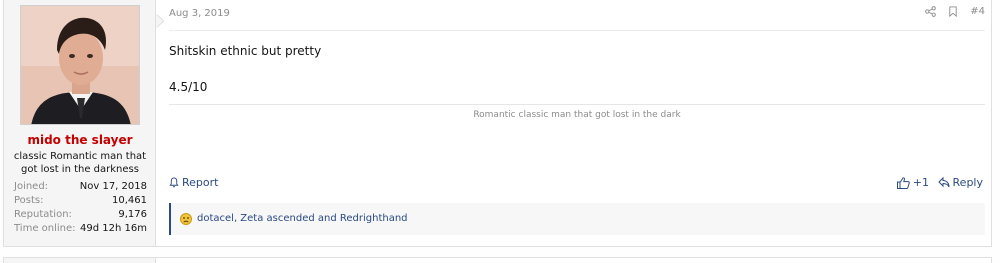  I want to click on report-button: Report, so click(193, 182).